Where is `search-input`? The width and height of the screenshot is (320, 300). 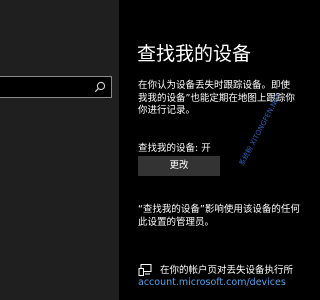
search-input is located at coordinates (56, 87).